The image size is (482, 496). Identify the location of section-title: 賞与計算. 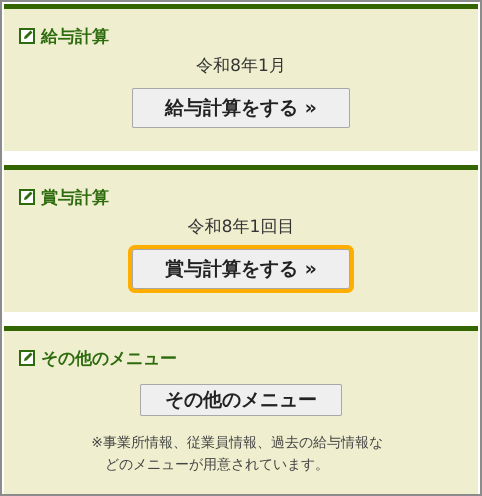
(75, 197).